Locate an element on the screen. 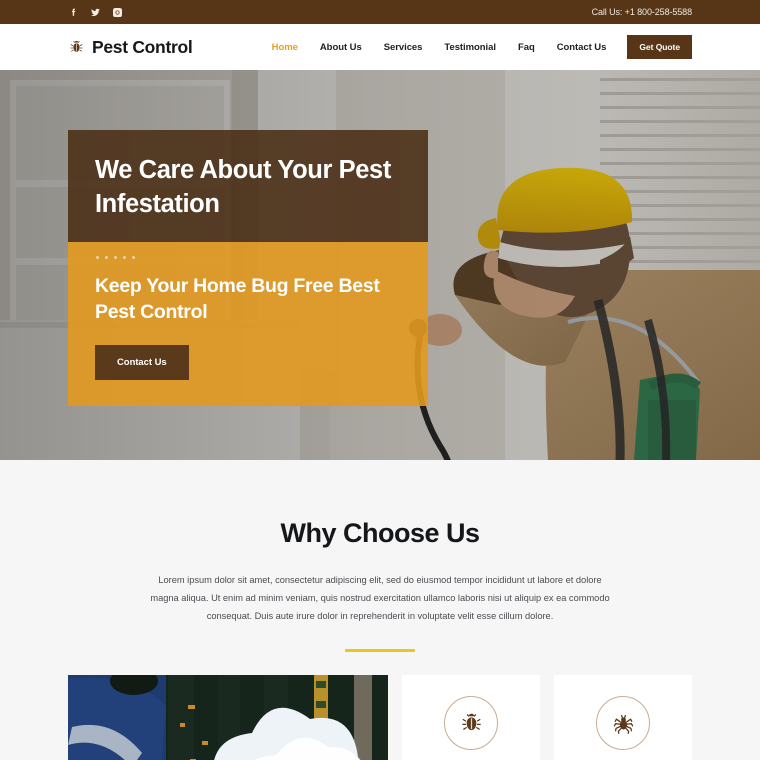  facebook-icon is located at coordinates (73, 12).